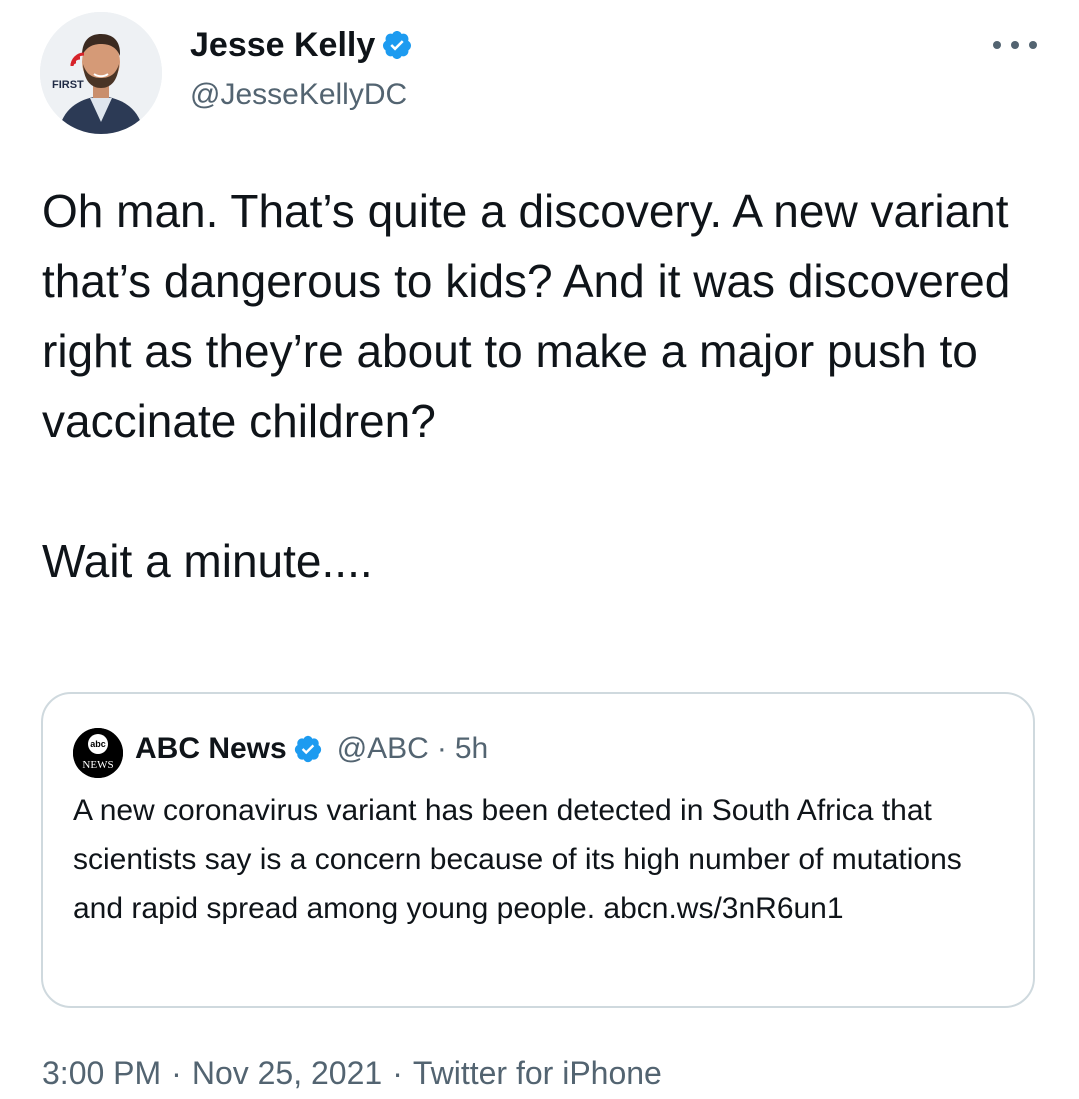  Describe the element at coordinates (68, 85) in the screenshot. I see `avatar-badge-text: FIRST` at that location.